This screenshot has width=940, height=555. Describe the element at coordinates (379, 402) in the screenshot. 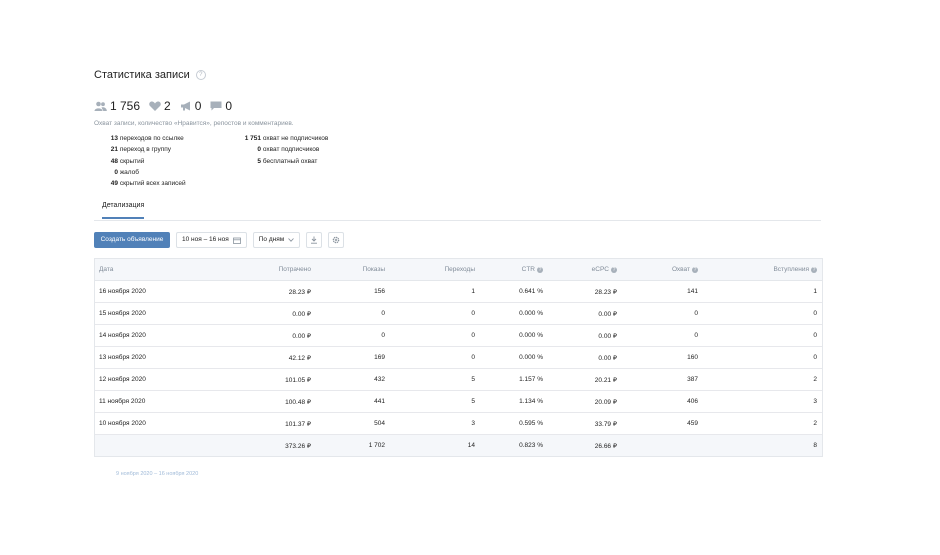

I see `cell-impressions: 441` at that location.